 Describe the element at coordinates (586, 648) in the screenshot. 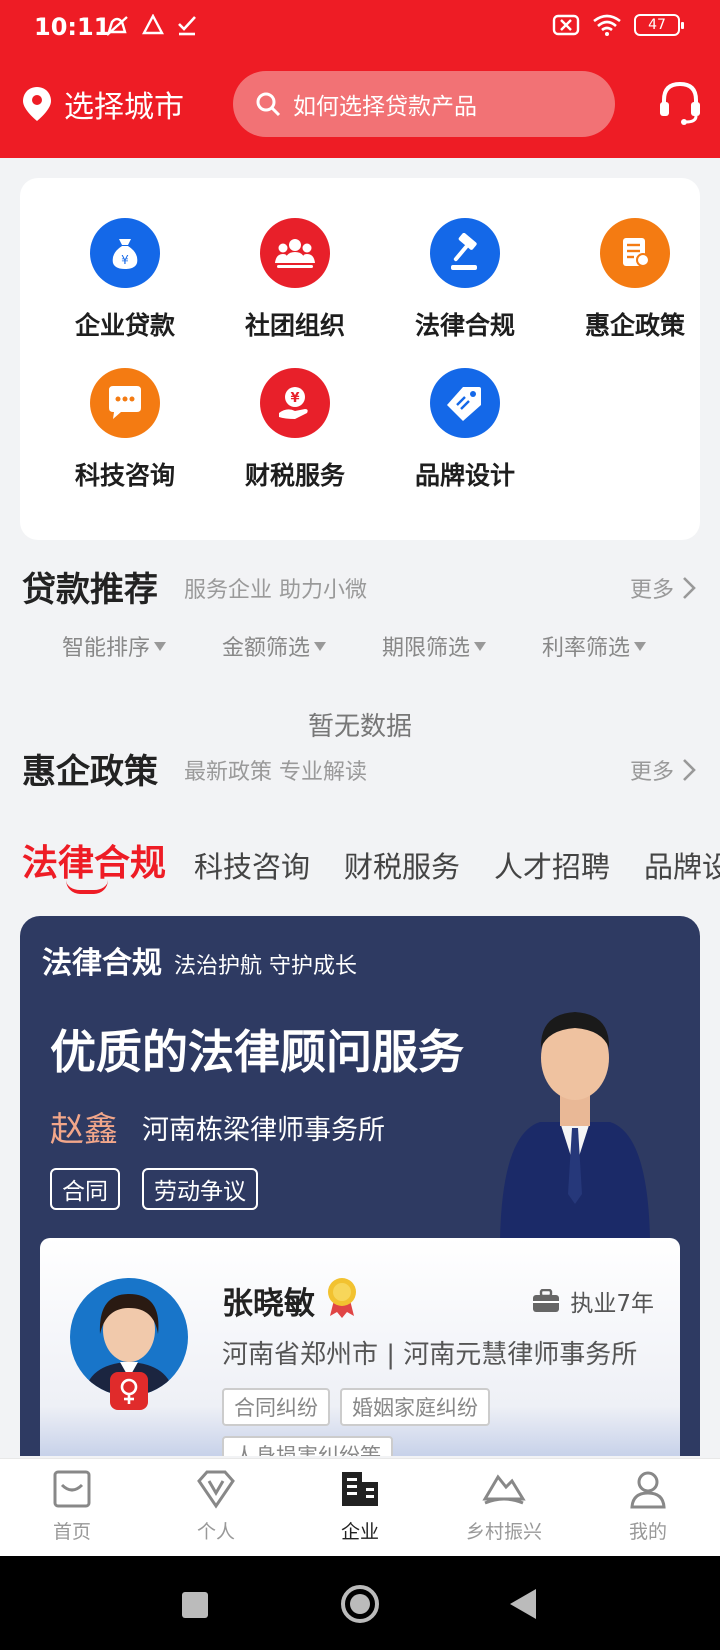

I see `filter-label: 利率筛选` at that location.